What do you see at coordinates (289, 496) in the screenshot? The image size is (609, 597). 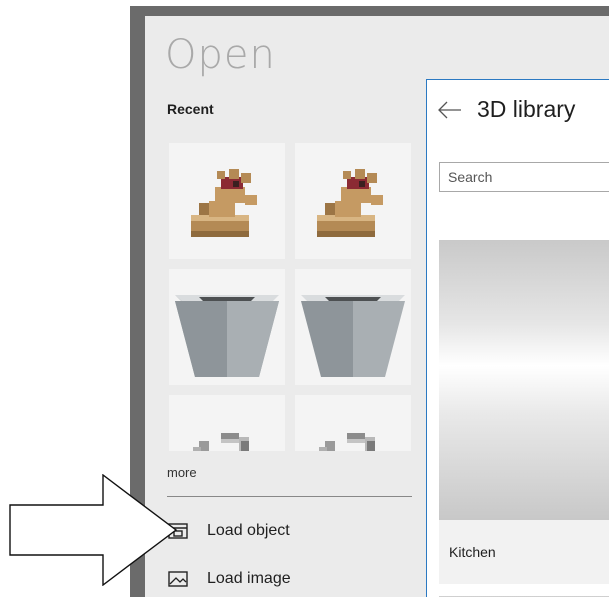 I see `menu-divider` at bounding box center [289, 496].